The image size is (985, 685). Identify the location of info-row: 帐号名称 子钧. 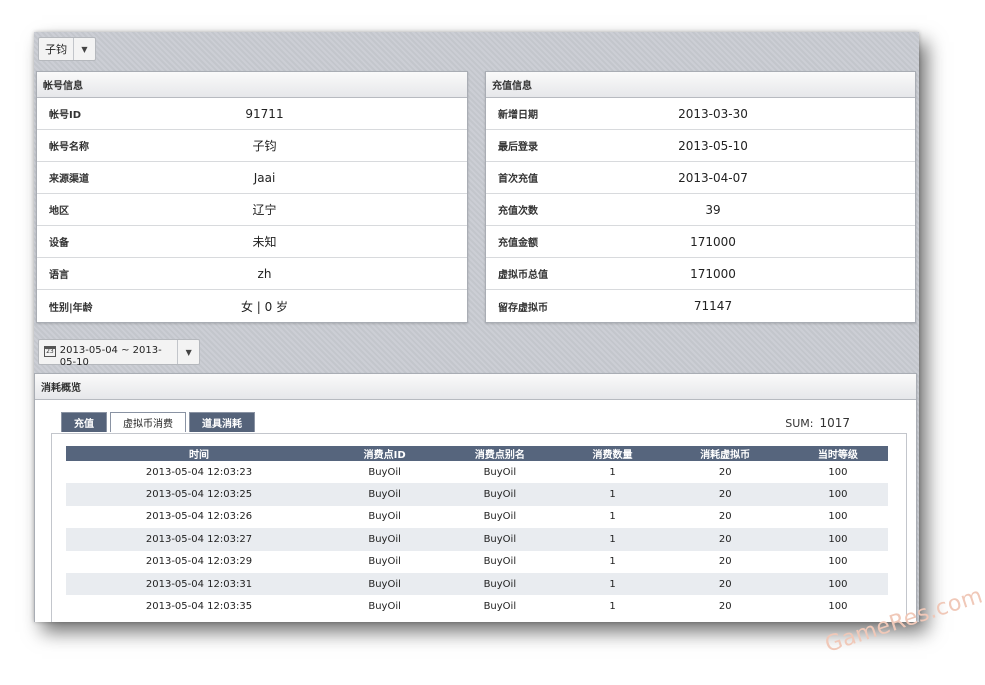
(252, 146).